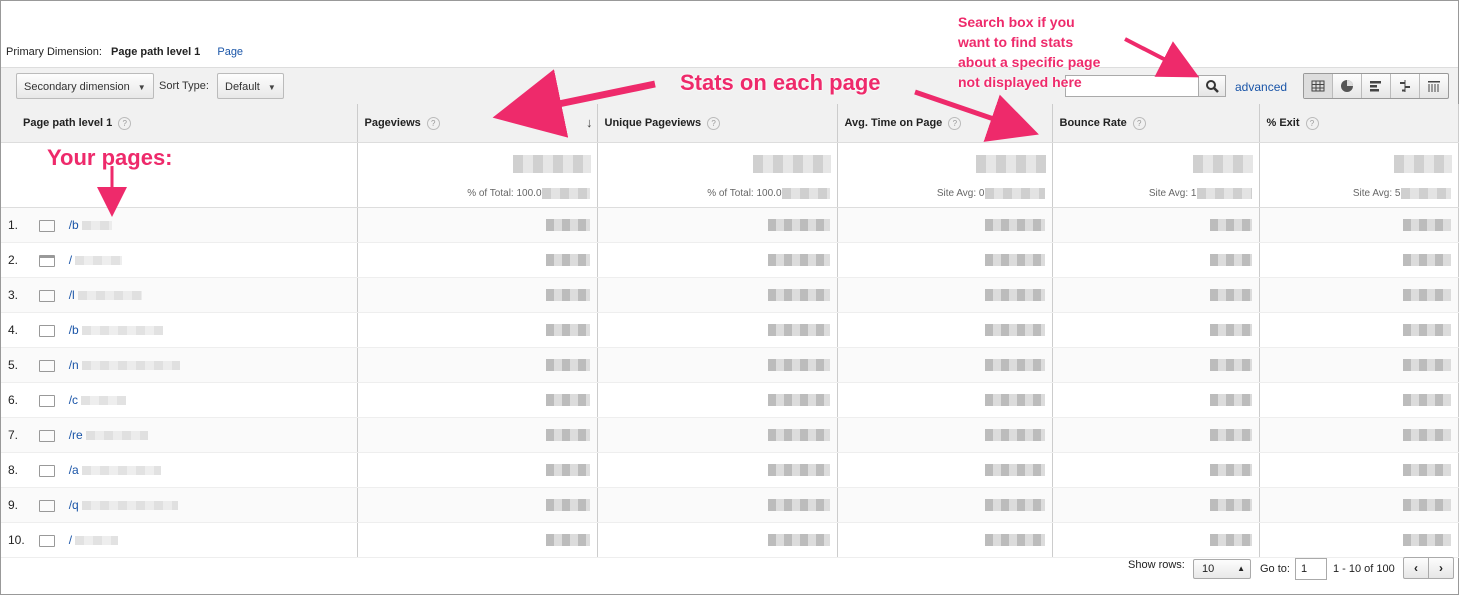 Image resolution: width=1459 pixels, height=595 pixels. I want to click on show-rows-value: 10, so click(1208, 569).